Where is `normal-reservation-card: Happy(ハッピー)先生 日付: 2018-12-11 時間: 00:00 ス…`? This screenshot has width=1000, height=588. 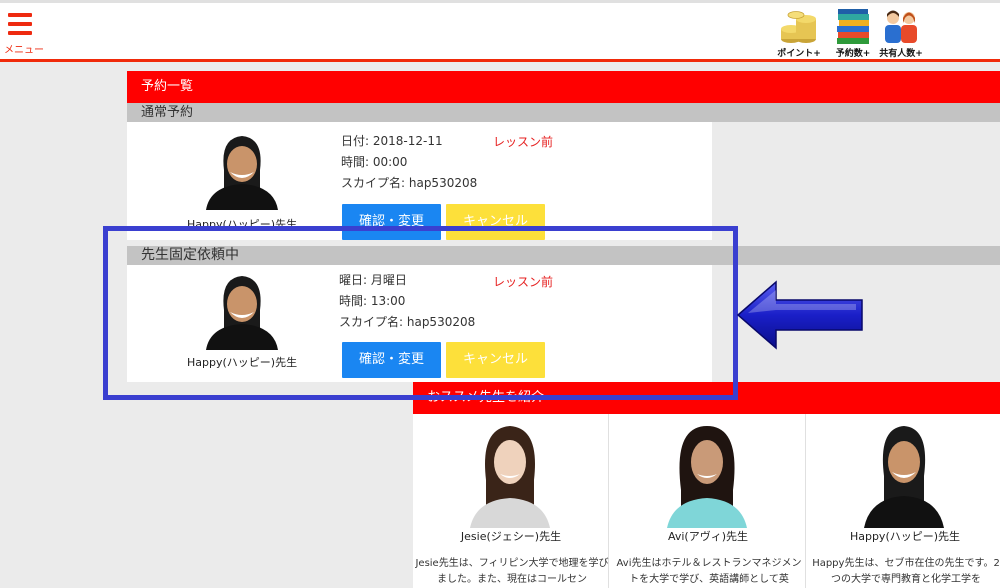
normal-reservation-card: Happy(ハッピー)先生 日付: 2018-12-11 時間: 00:00 ス… is located at coordinates (419, 181).